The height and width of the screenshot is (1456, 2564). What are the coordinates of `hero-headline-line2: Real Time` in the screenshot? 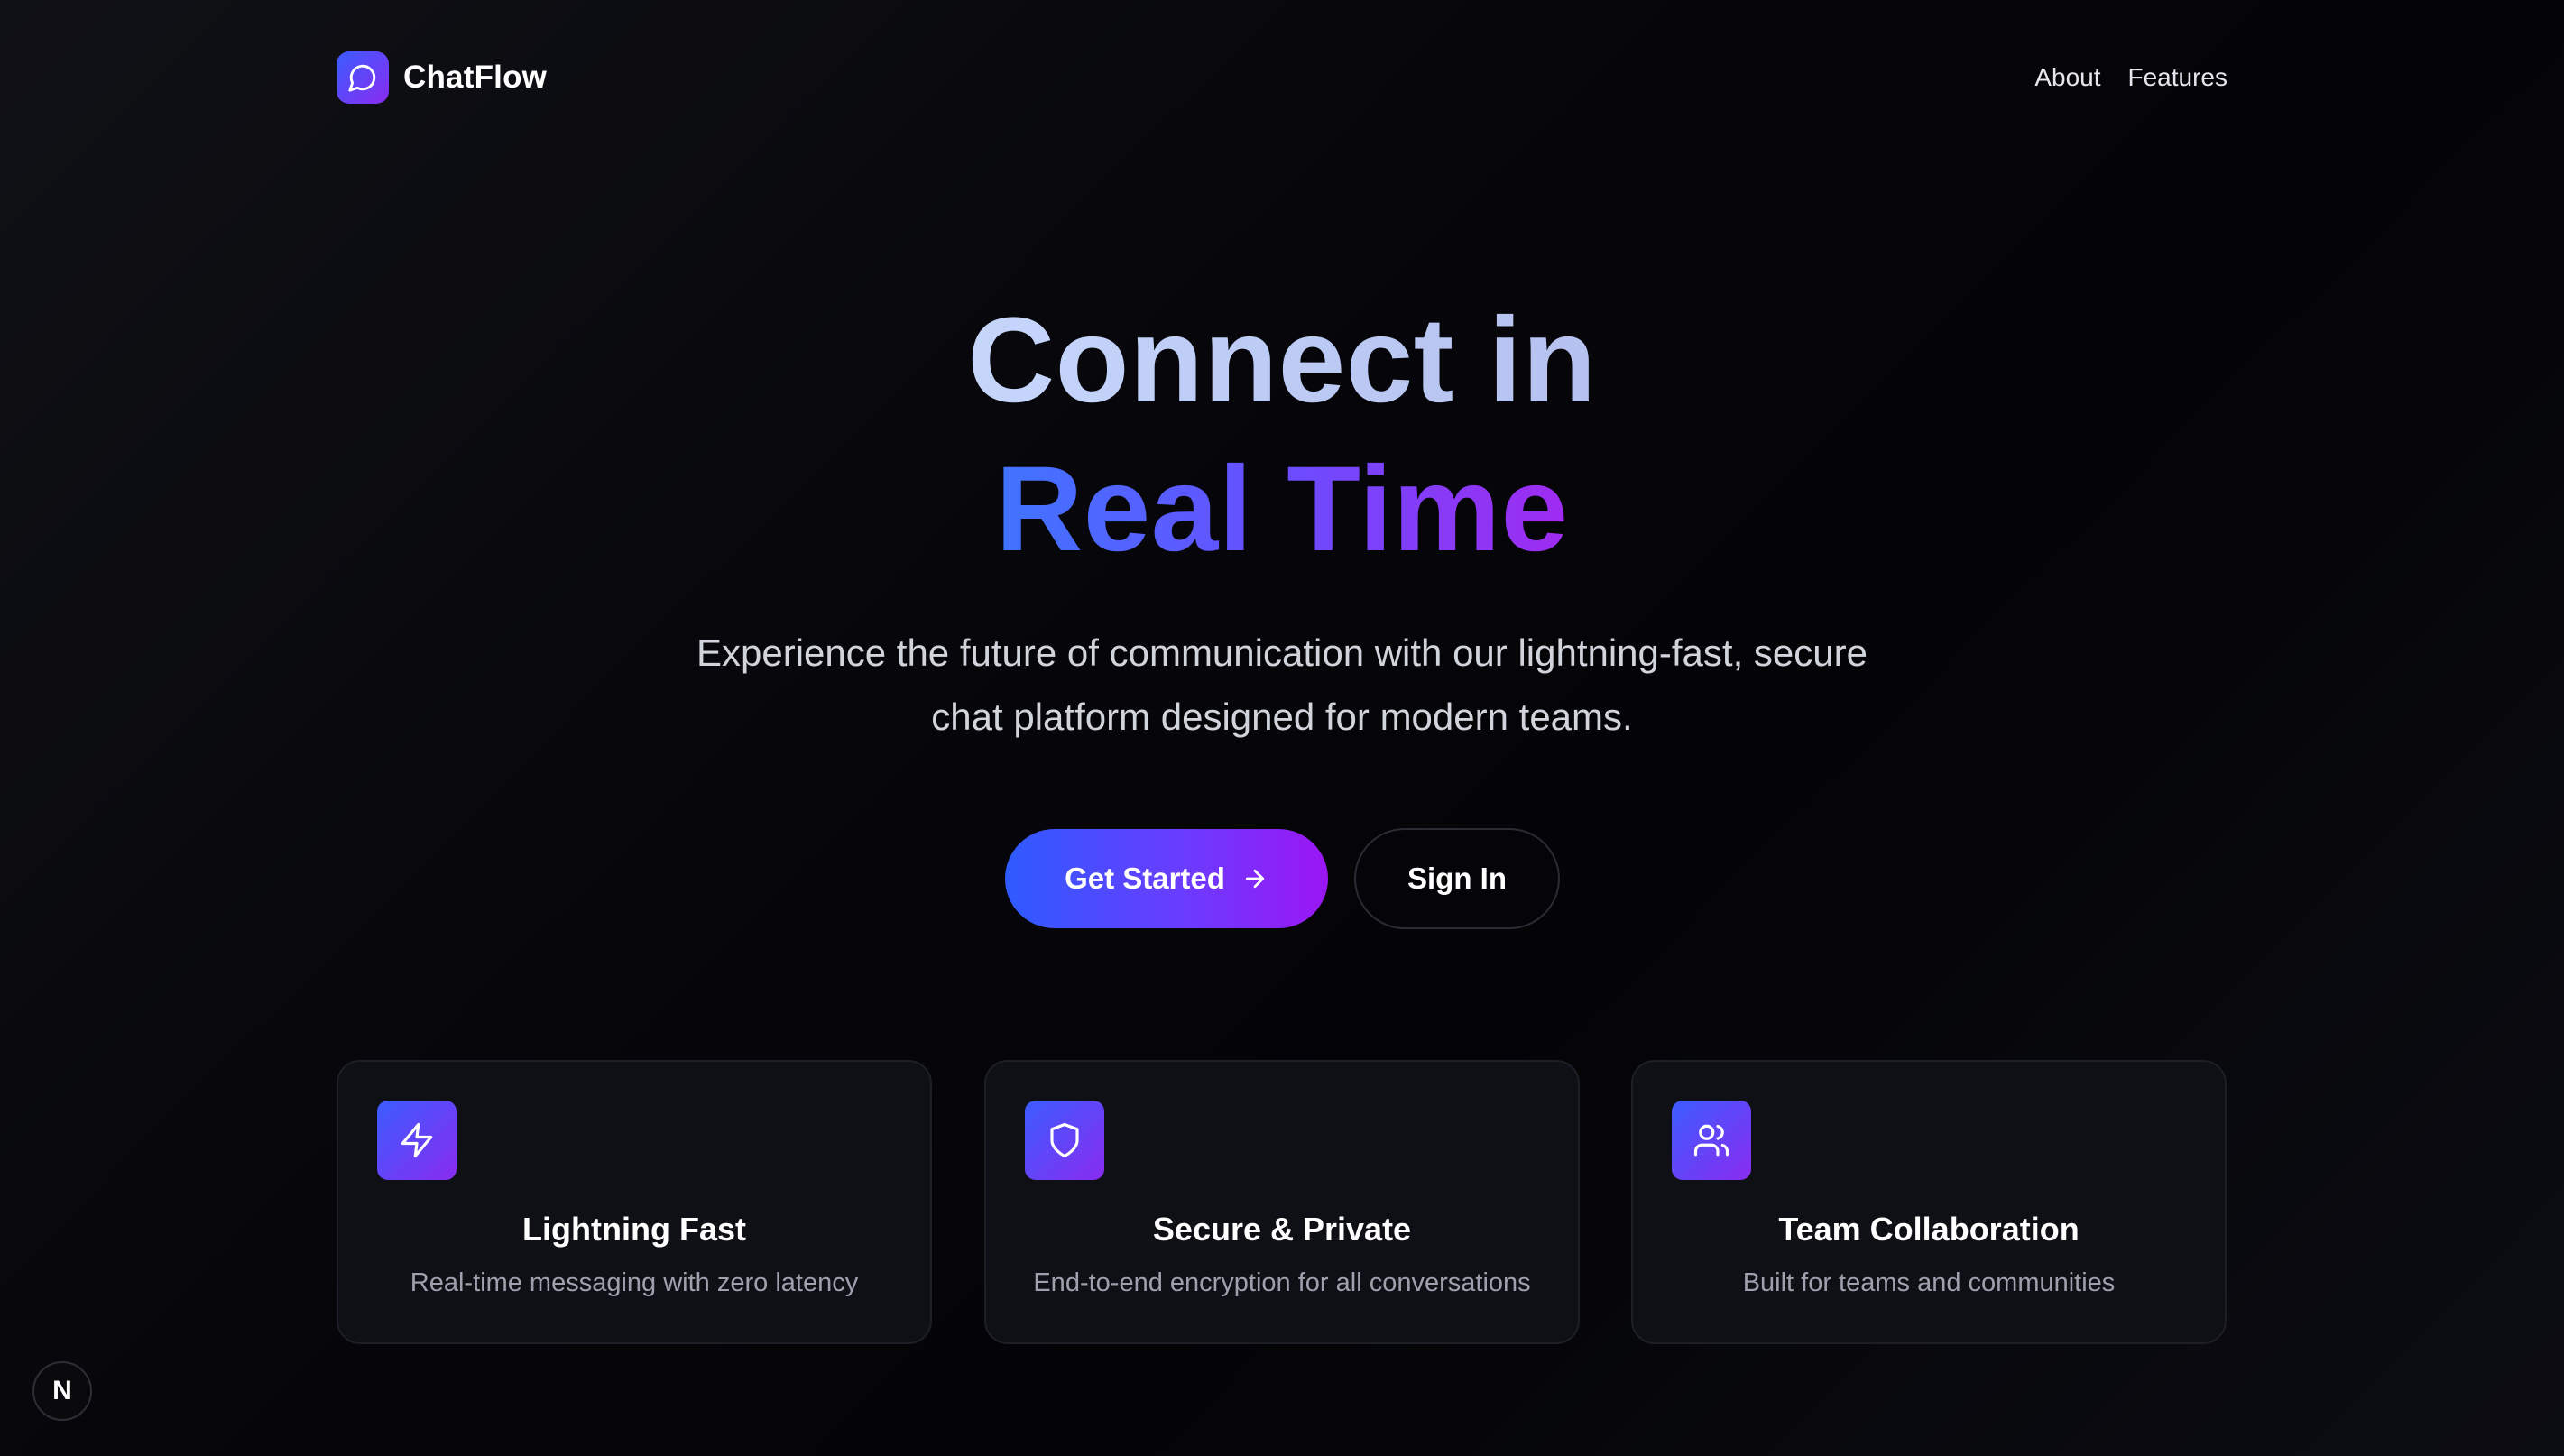 It's located at (1282, 509).